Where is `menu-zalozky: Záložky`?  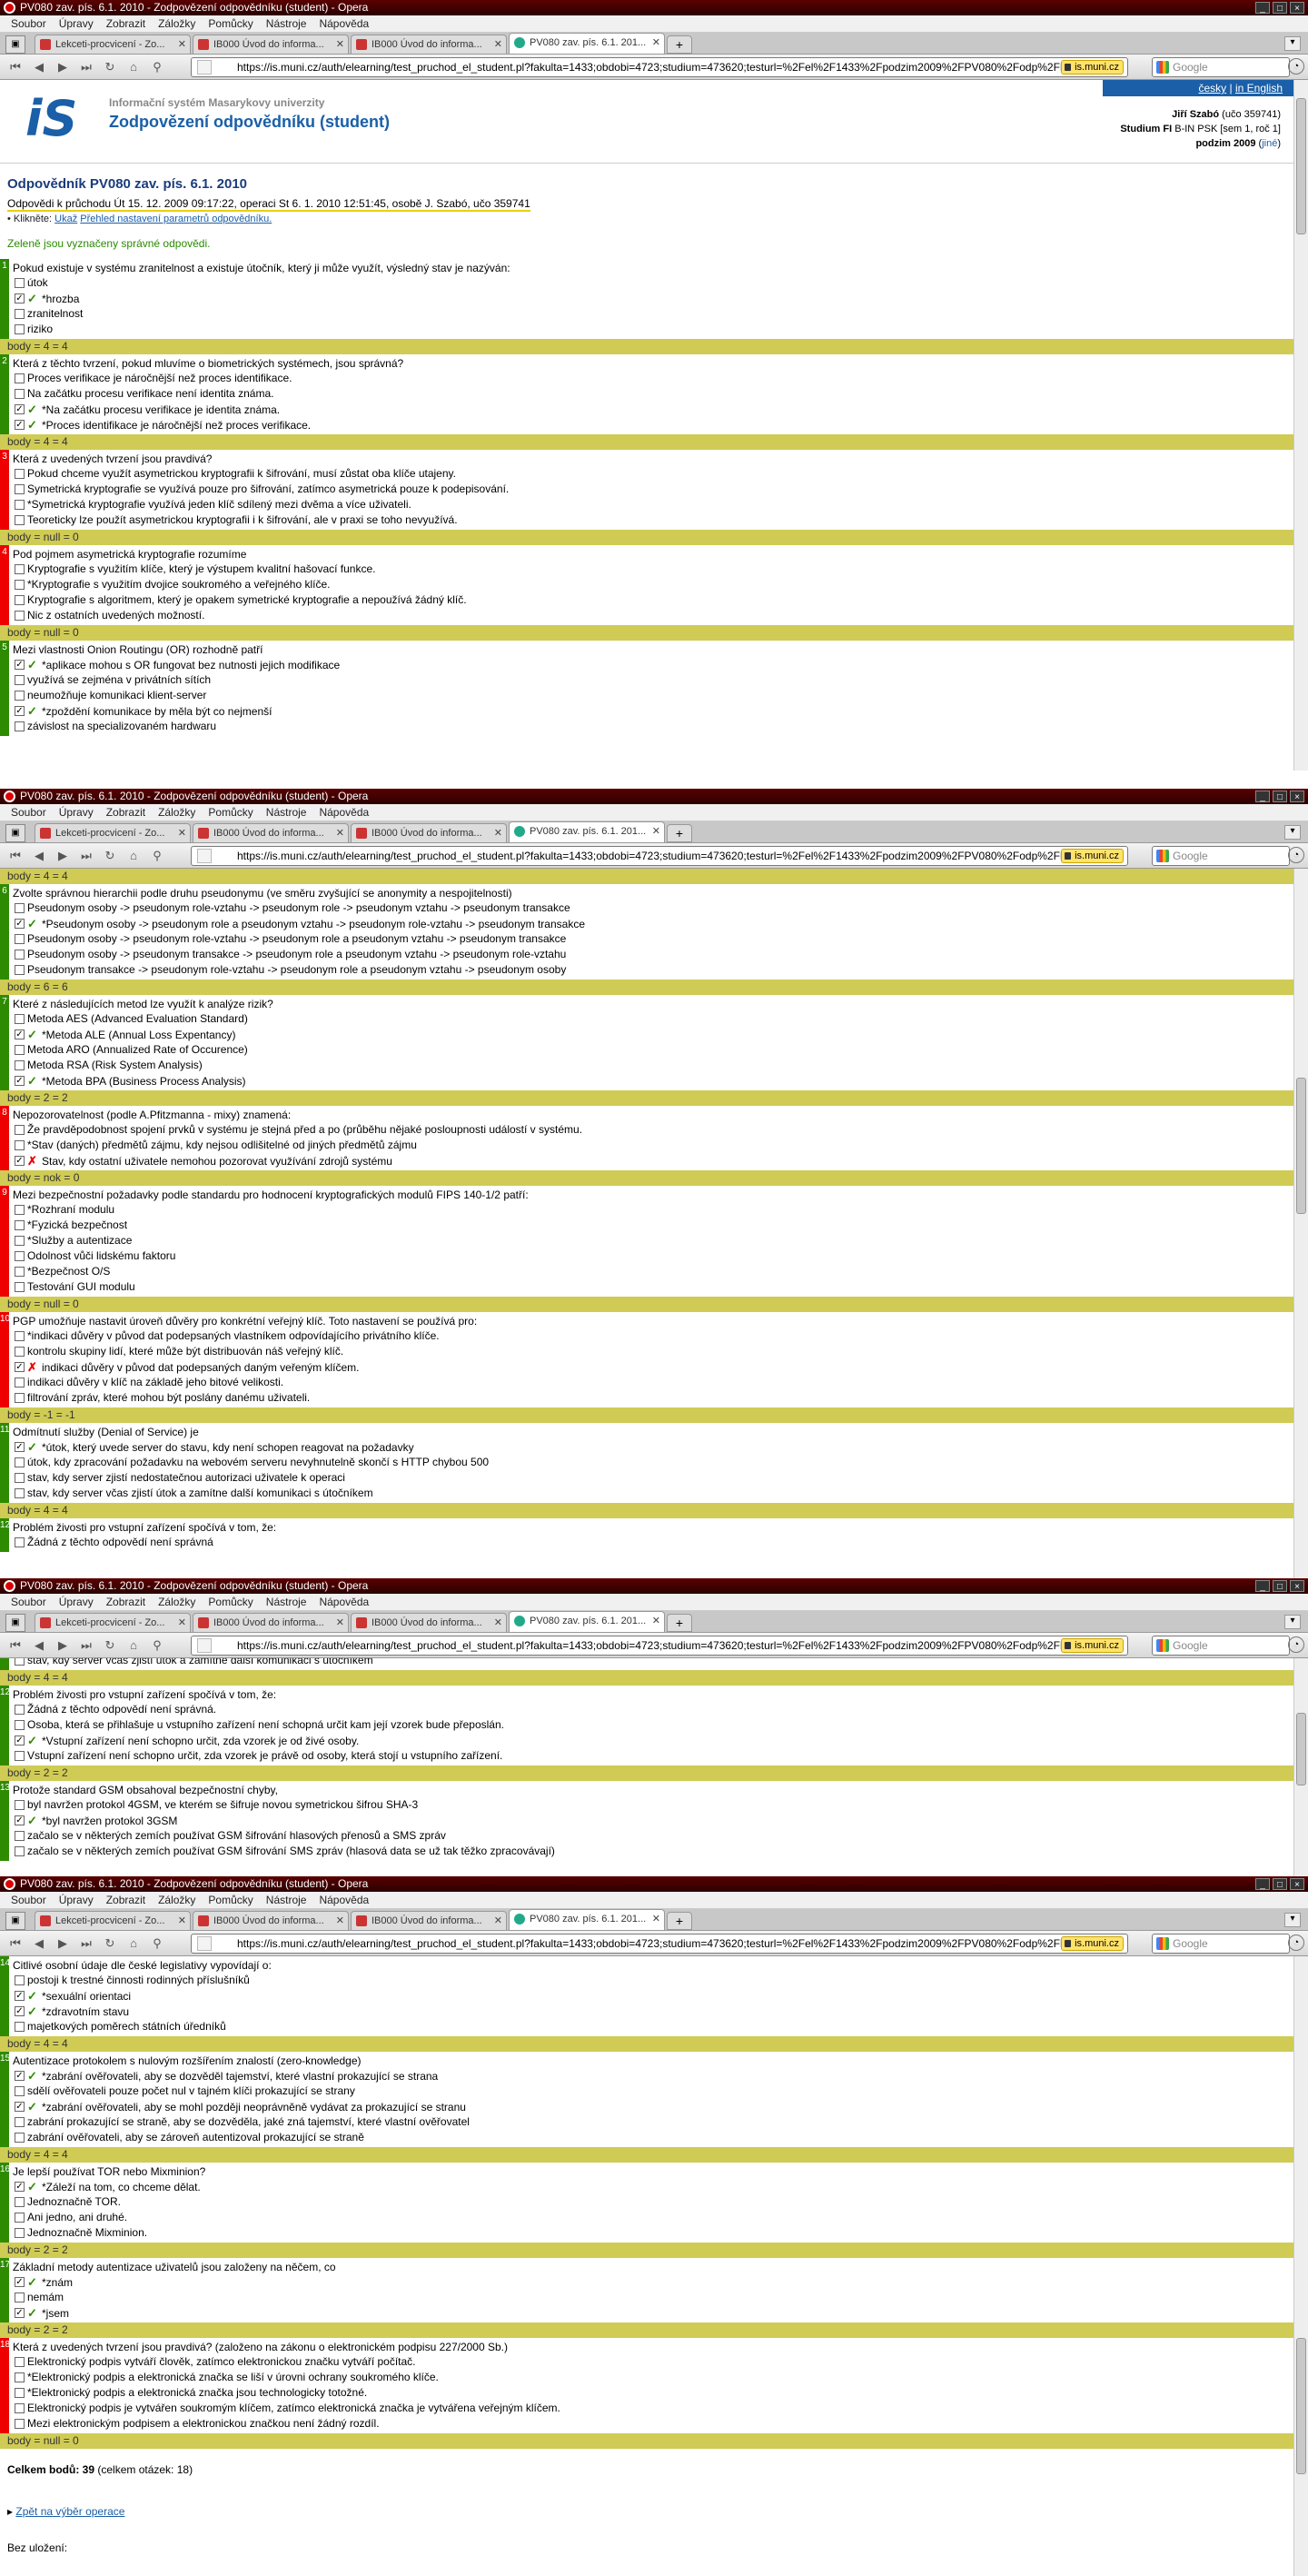 menu-zalozky: Záložky is located at coordinates (176, 24).